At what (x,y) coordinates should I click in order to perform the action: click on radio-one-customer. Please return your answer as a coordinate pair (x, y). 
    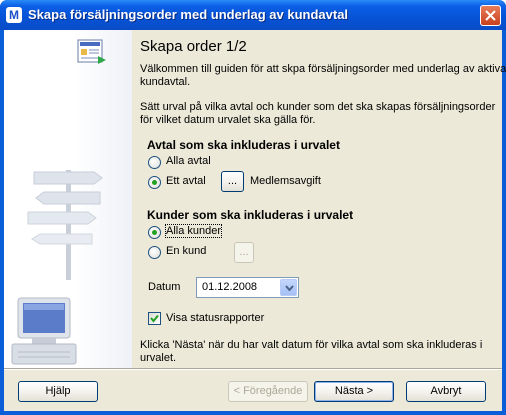
    Looking at the image, I should click on (154, 252).